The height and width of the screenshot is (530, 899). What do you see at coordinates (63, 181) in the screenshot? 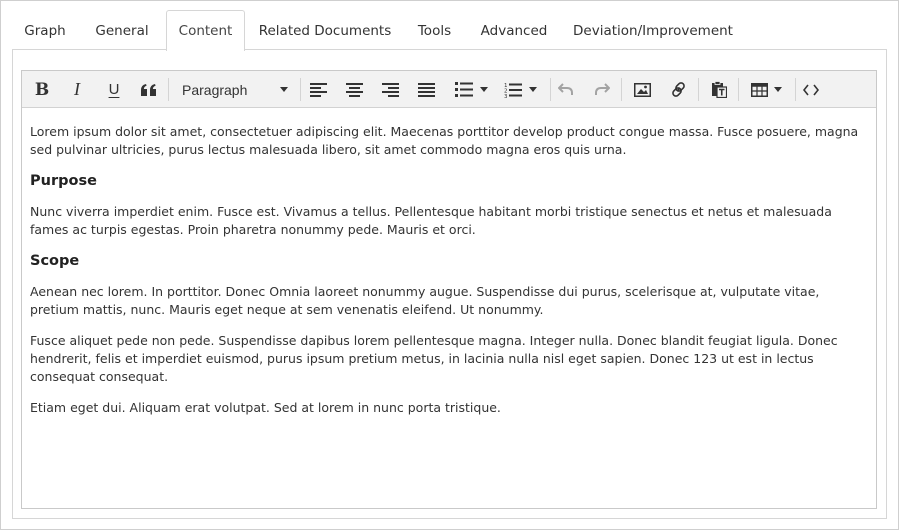
I see `heading-purpose: Purpose` at bounding box center [63, 181].